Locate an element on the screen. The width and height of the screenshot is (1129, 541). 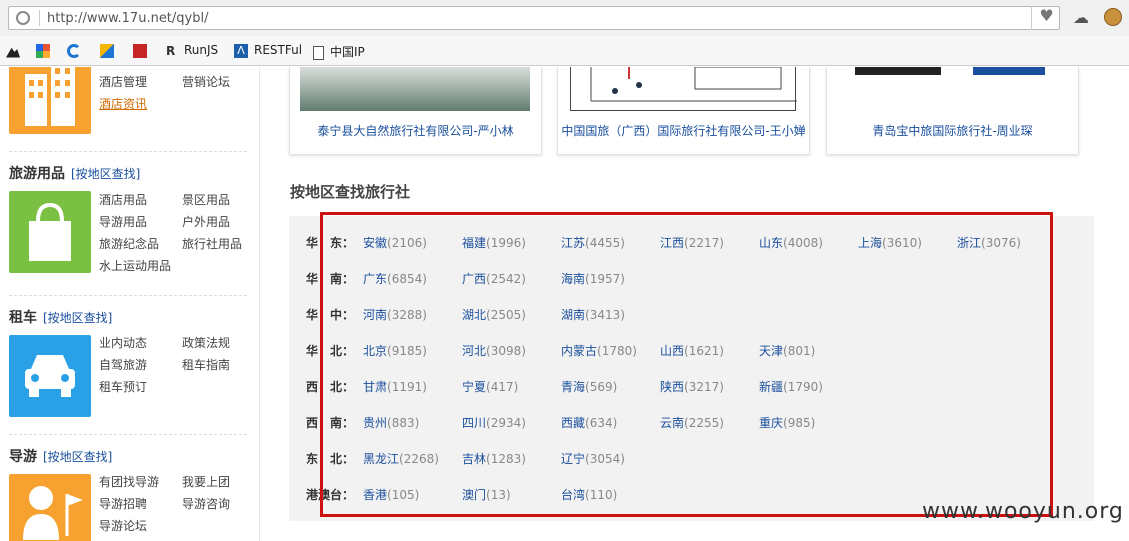
favorite-heart-icon: ♥ is located at coordinates (1046, 18).